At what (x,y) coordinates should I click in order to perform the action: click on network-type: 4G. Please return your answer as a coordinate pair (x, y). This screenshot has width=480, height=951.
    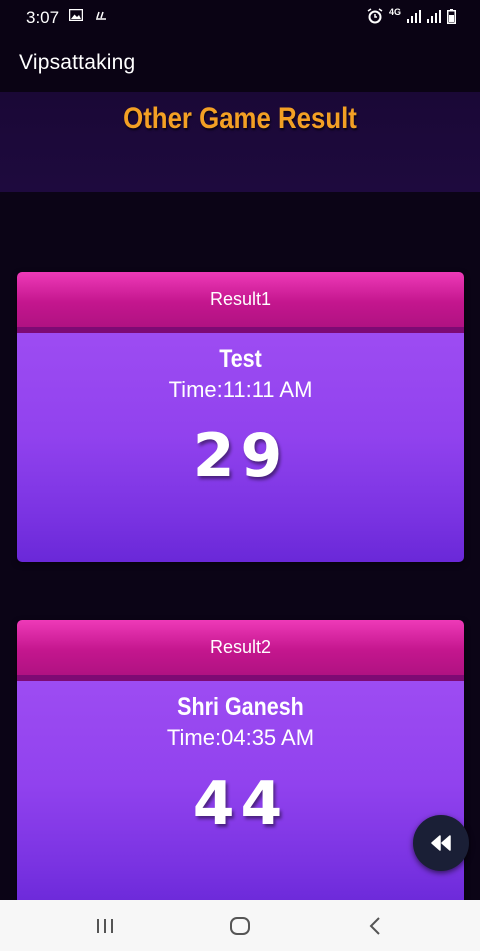
    Looking at the image, I should click on (394, 12).